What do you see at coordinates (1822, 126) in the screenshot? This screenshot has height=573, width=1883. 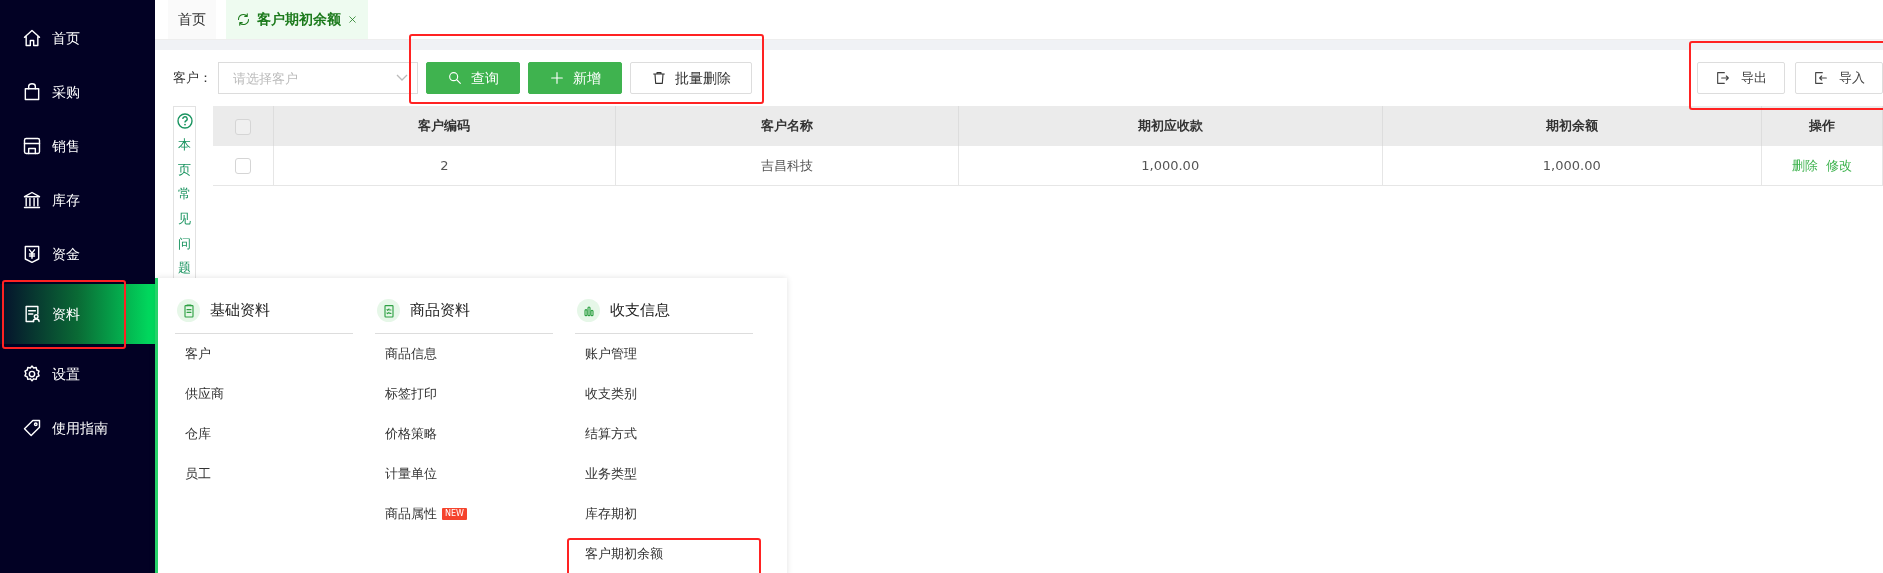 I see `column-header: 操作` at bounding box center [1822, 126].